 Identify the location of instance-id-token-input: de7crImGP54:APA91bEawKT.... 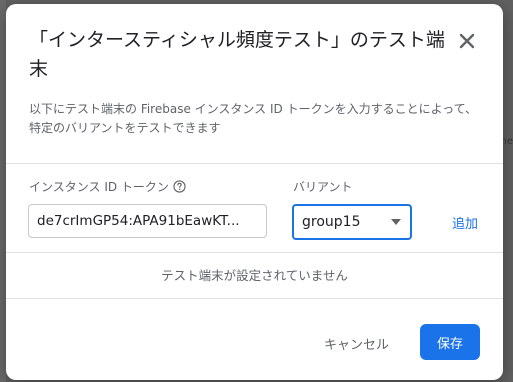
(147, 221).